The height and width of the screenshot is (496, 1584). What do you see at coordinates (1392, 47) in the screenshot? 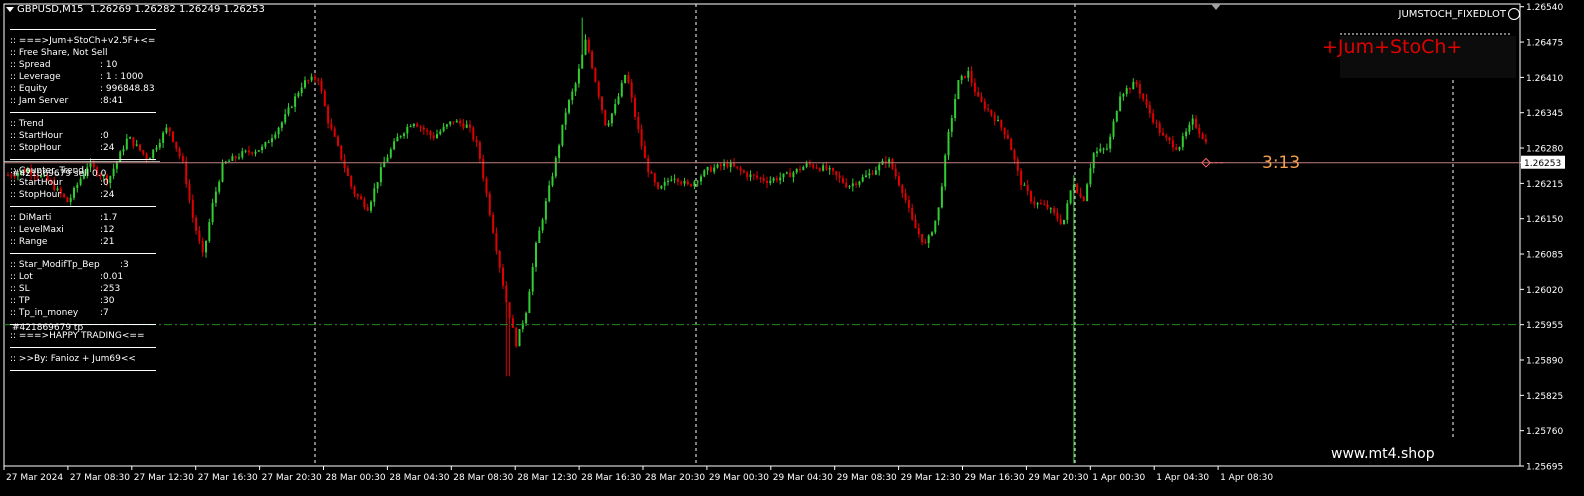
I see `brand-text: +Jum+StoCh+` at bounding box center [1392, 47].